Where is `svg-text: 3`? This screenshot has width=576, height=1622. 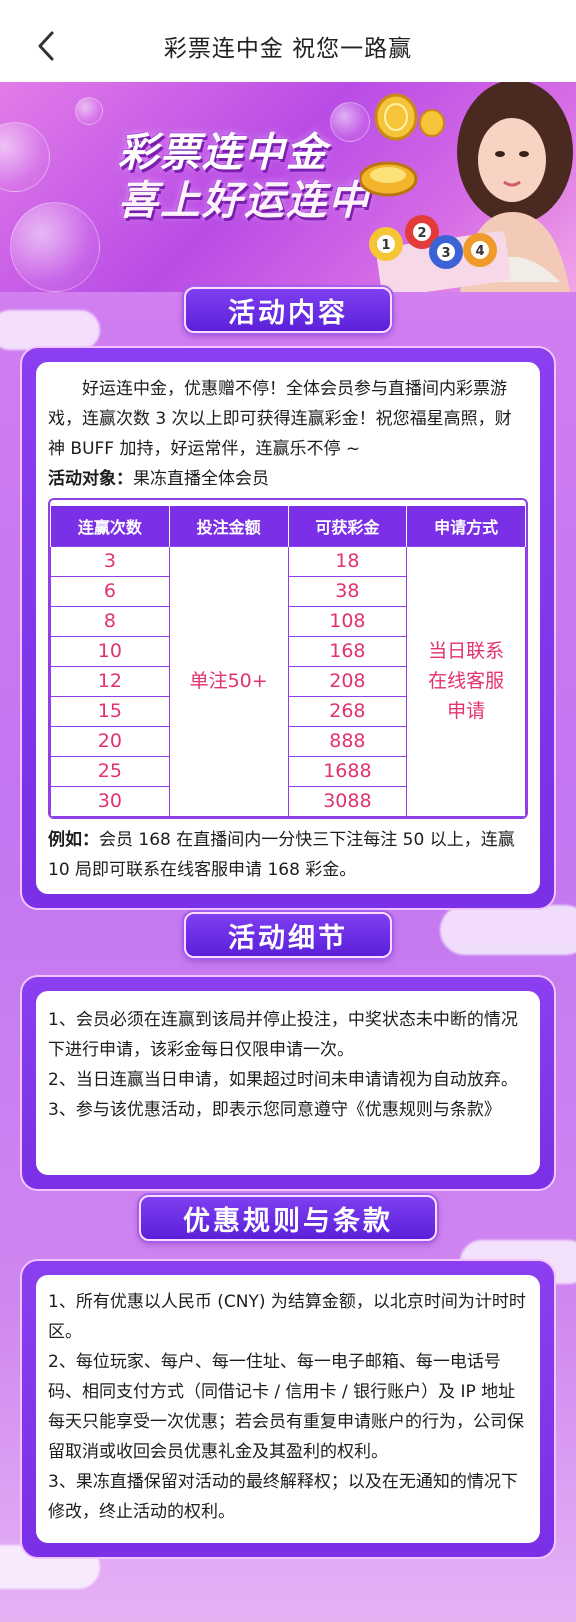
svg-text: 3 is located at coordinates (445, 253).